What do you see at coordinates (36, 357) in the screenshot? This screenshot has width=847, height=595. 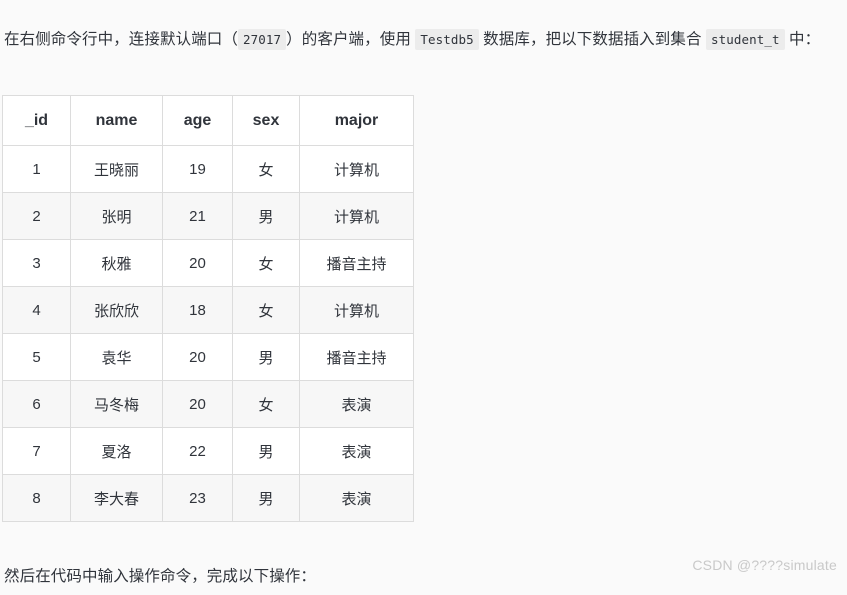 I see `table-cell-id: 5` at bounding box center [36, 357].